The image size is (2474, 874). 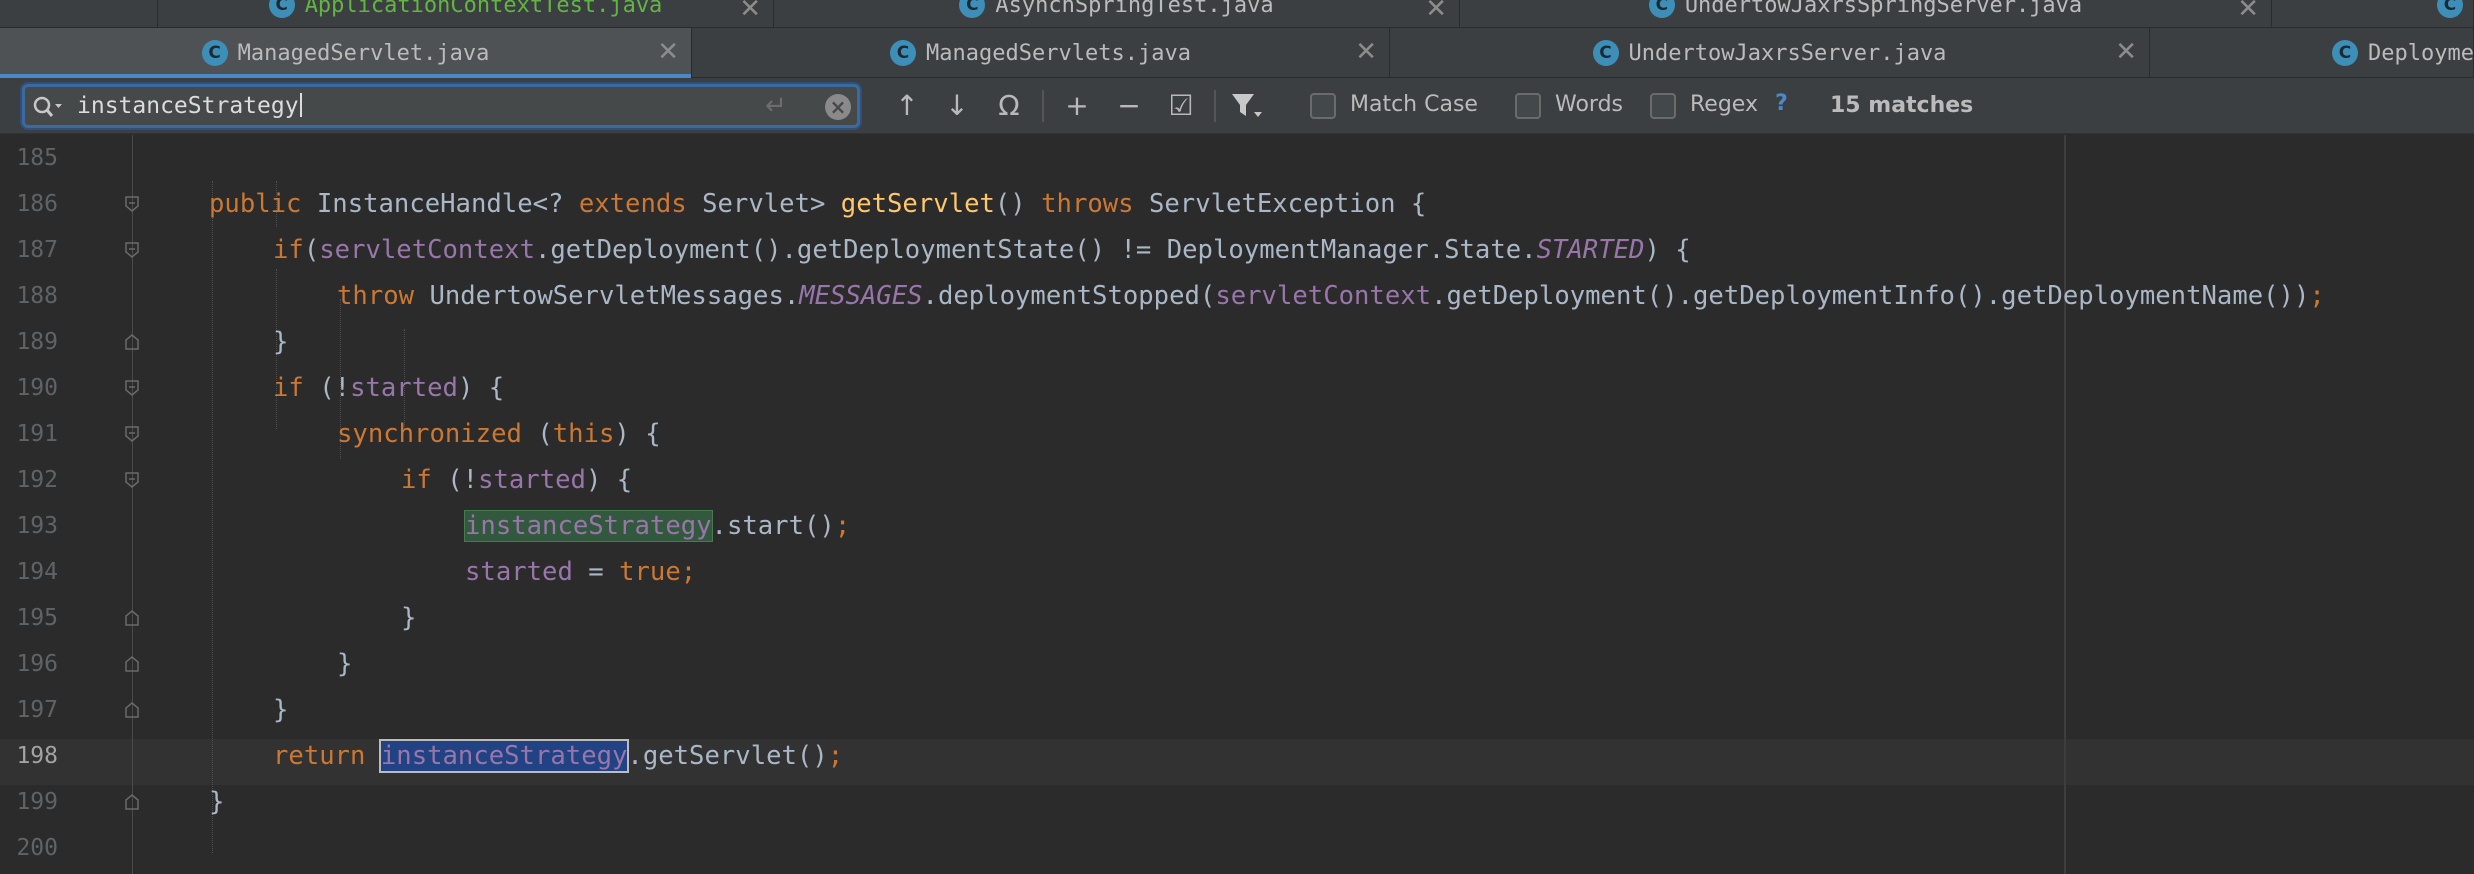 I want to click on line-number: 186, so click(x=37, y=204).